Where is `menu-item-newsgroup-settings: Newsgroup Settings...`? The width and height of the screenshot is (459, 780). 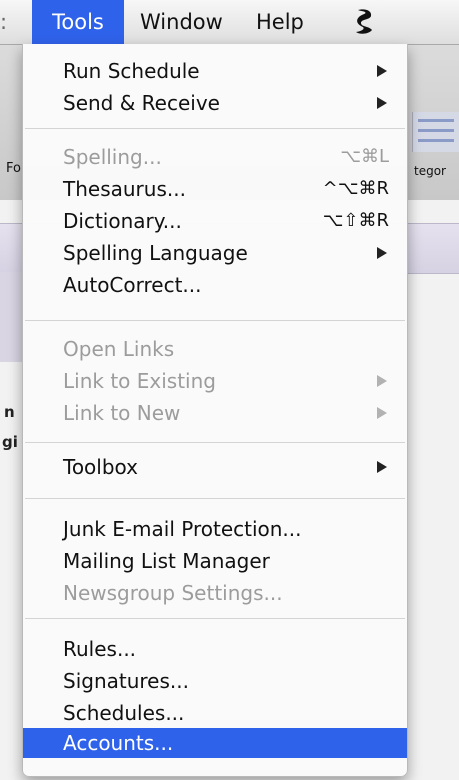
menu-item-newsgroup-settings: Newsgroup Settings... is located at coordinates (215, 593).